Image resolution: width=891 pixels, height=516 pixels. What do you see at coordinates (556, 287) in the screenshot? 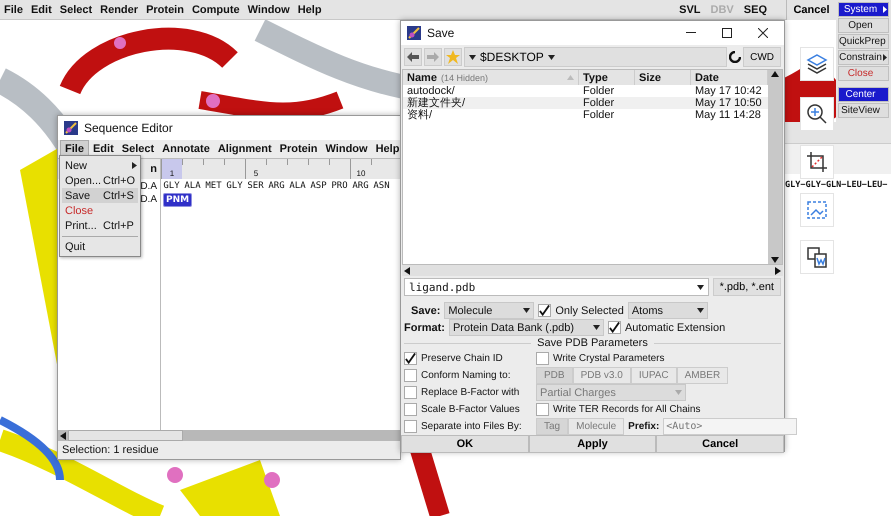
I see `filename-field: ligand.pdb` at bounding box center [556, 287].